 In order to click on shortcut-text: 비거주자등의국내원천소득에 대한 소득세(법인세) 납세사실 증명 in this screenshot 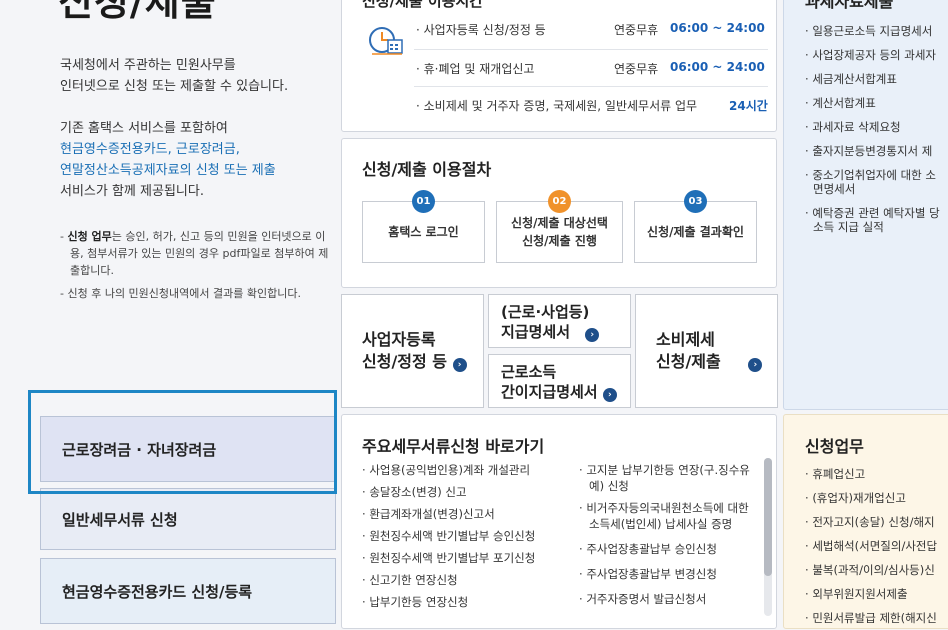, I will do `click(667, 516)`.